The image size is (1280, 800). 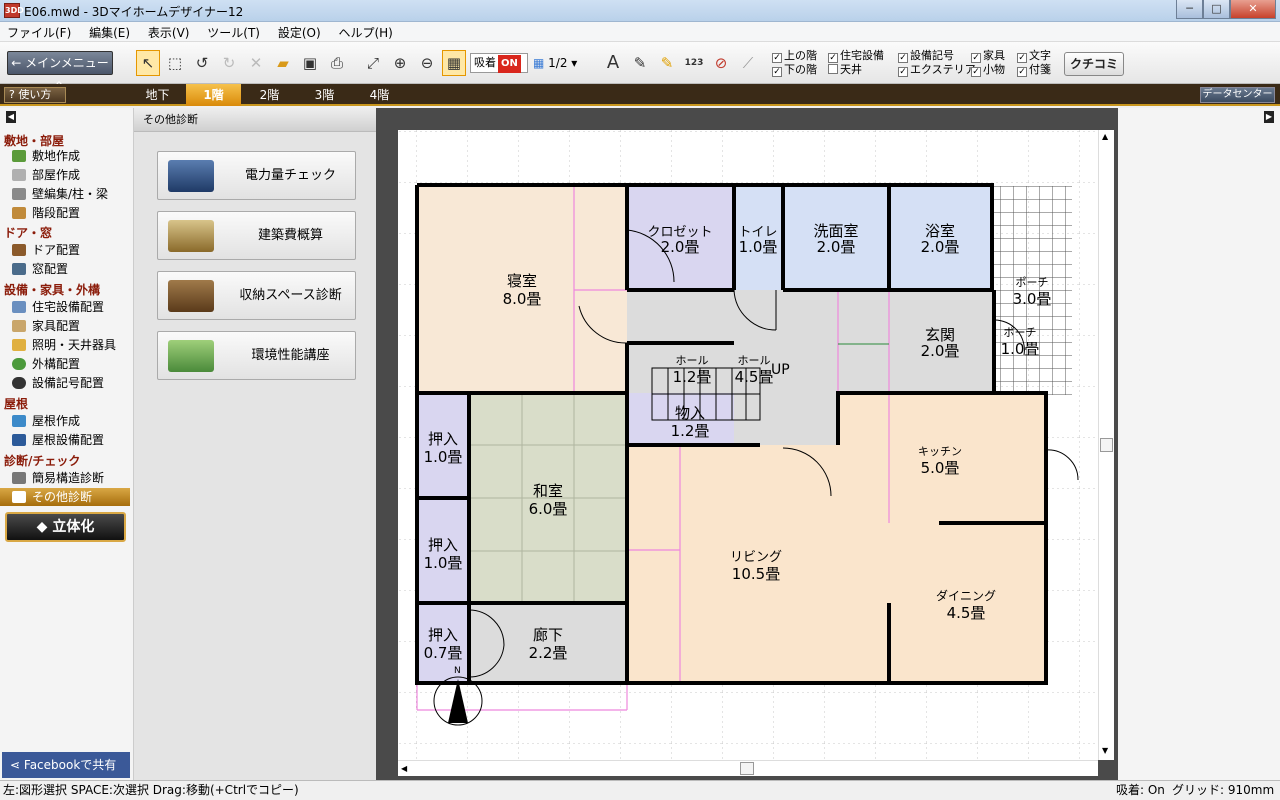 What do you see at coordinates (1189, 9) in the screenshot?
I see `minimize-button: ─` at bounding box center [1189, 9].